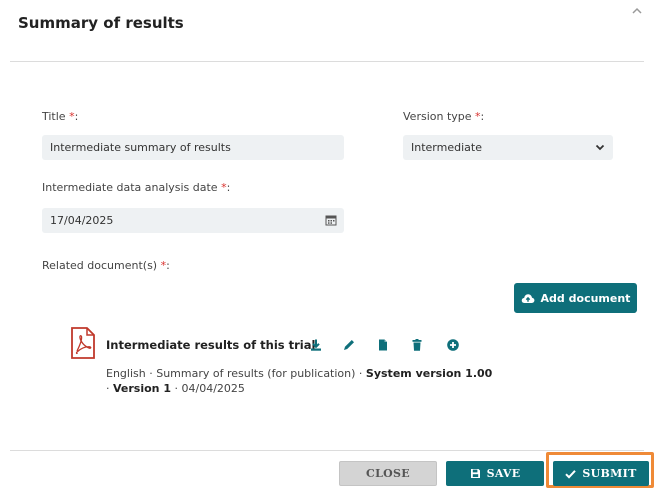 Image resolution: width=654 pixels, height=488 pixels. Describe the element at coordinates (316, 345) in the screenshot. I see `download-icon` at that location.